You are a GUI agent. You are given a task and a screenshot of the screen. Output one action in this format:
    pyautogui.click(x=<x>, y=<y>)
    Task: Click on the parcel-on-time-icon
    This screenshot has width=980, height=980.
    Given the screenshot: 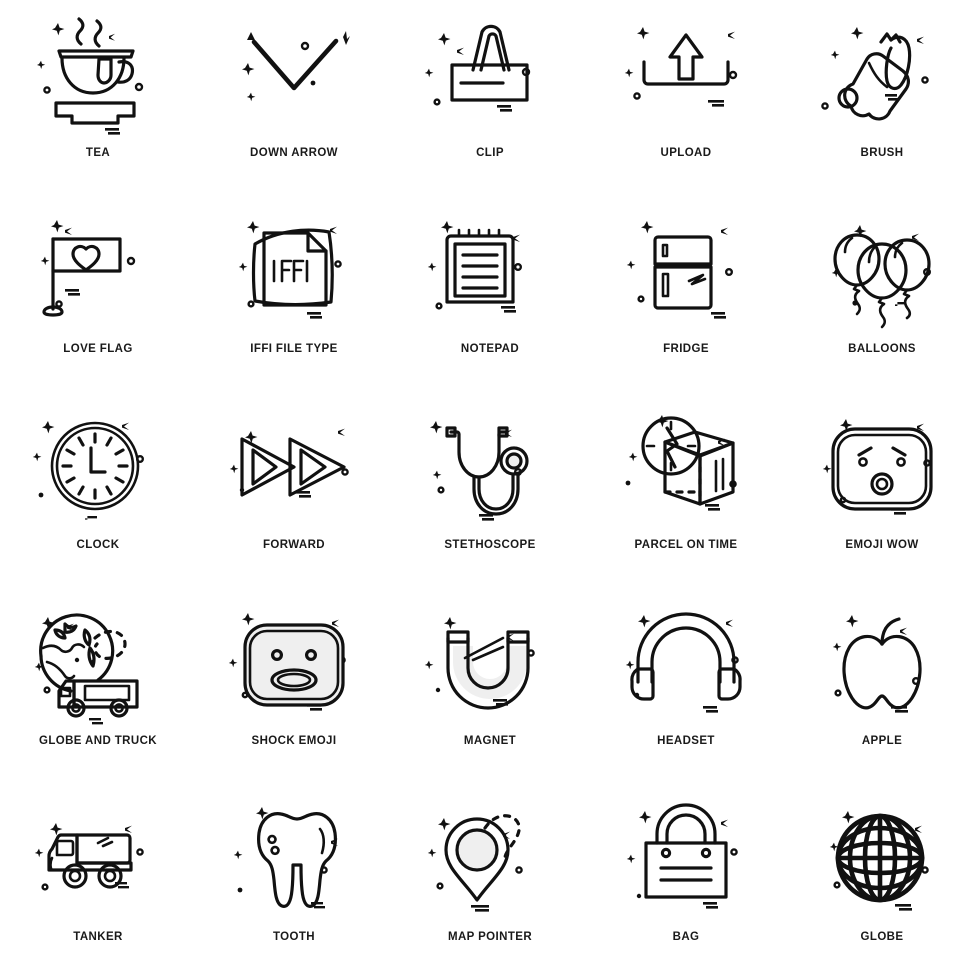 What is the action you would take?
    pyautogui.click(x=686, y=468)
    